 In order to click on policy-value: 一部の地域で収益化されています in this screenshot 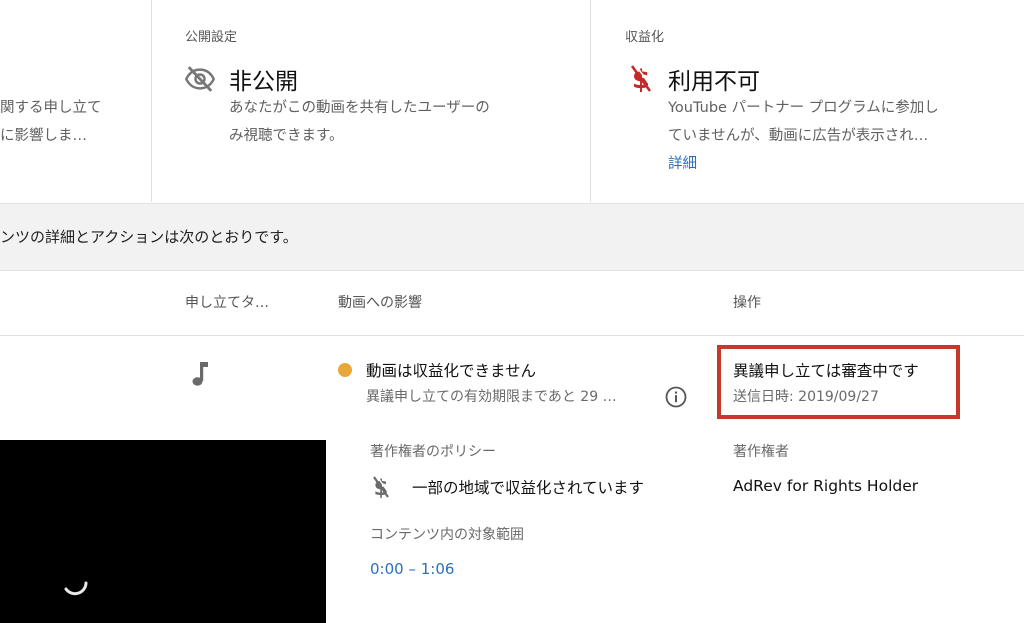, I will do `click(528, 488)`.